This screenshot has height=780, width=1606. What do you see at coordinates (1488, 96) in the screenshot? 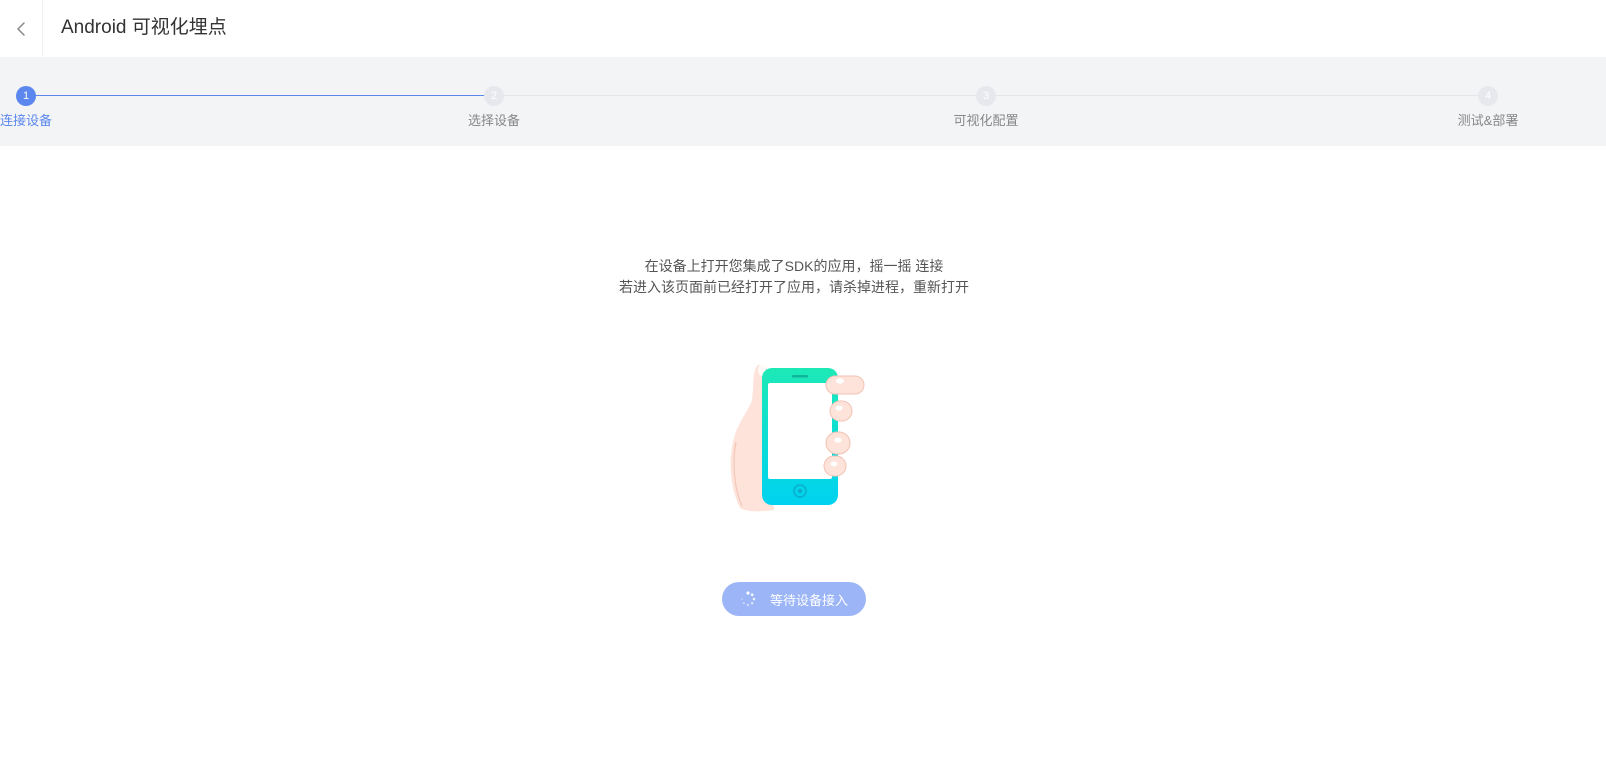
I see `step-4-dot: 4` at bounding box center [1488, 96].